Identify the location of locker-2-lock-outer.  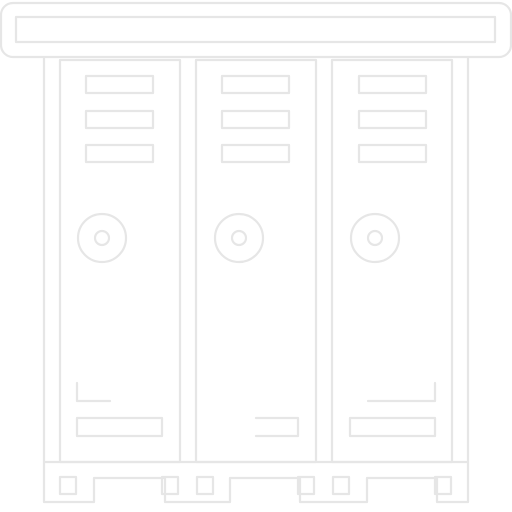
(239, 238).